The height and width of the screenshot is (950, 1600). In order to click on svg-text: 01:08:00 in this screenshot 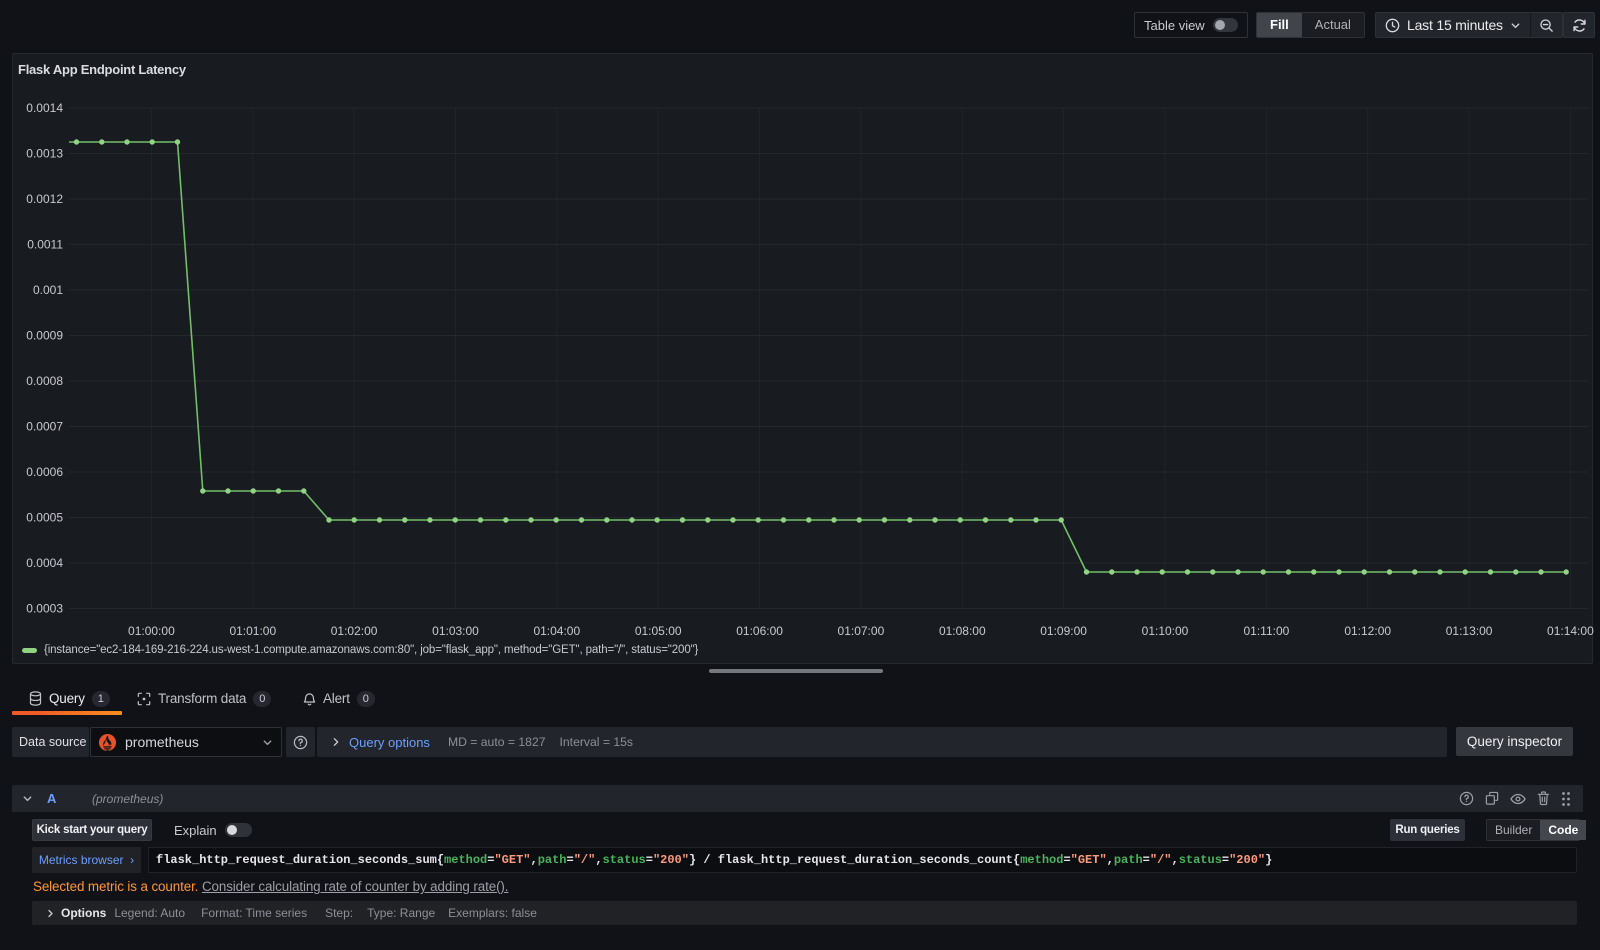, I will do `click(962, 631)`.